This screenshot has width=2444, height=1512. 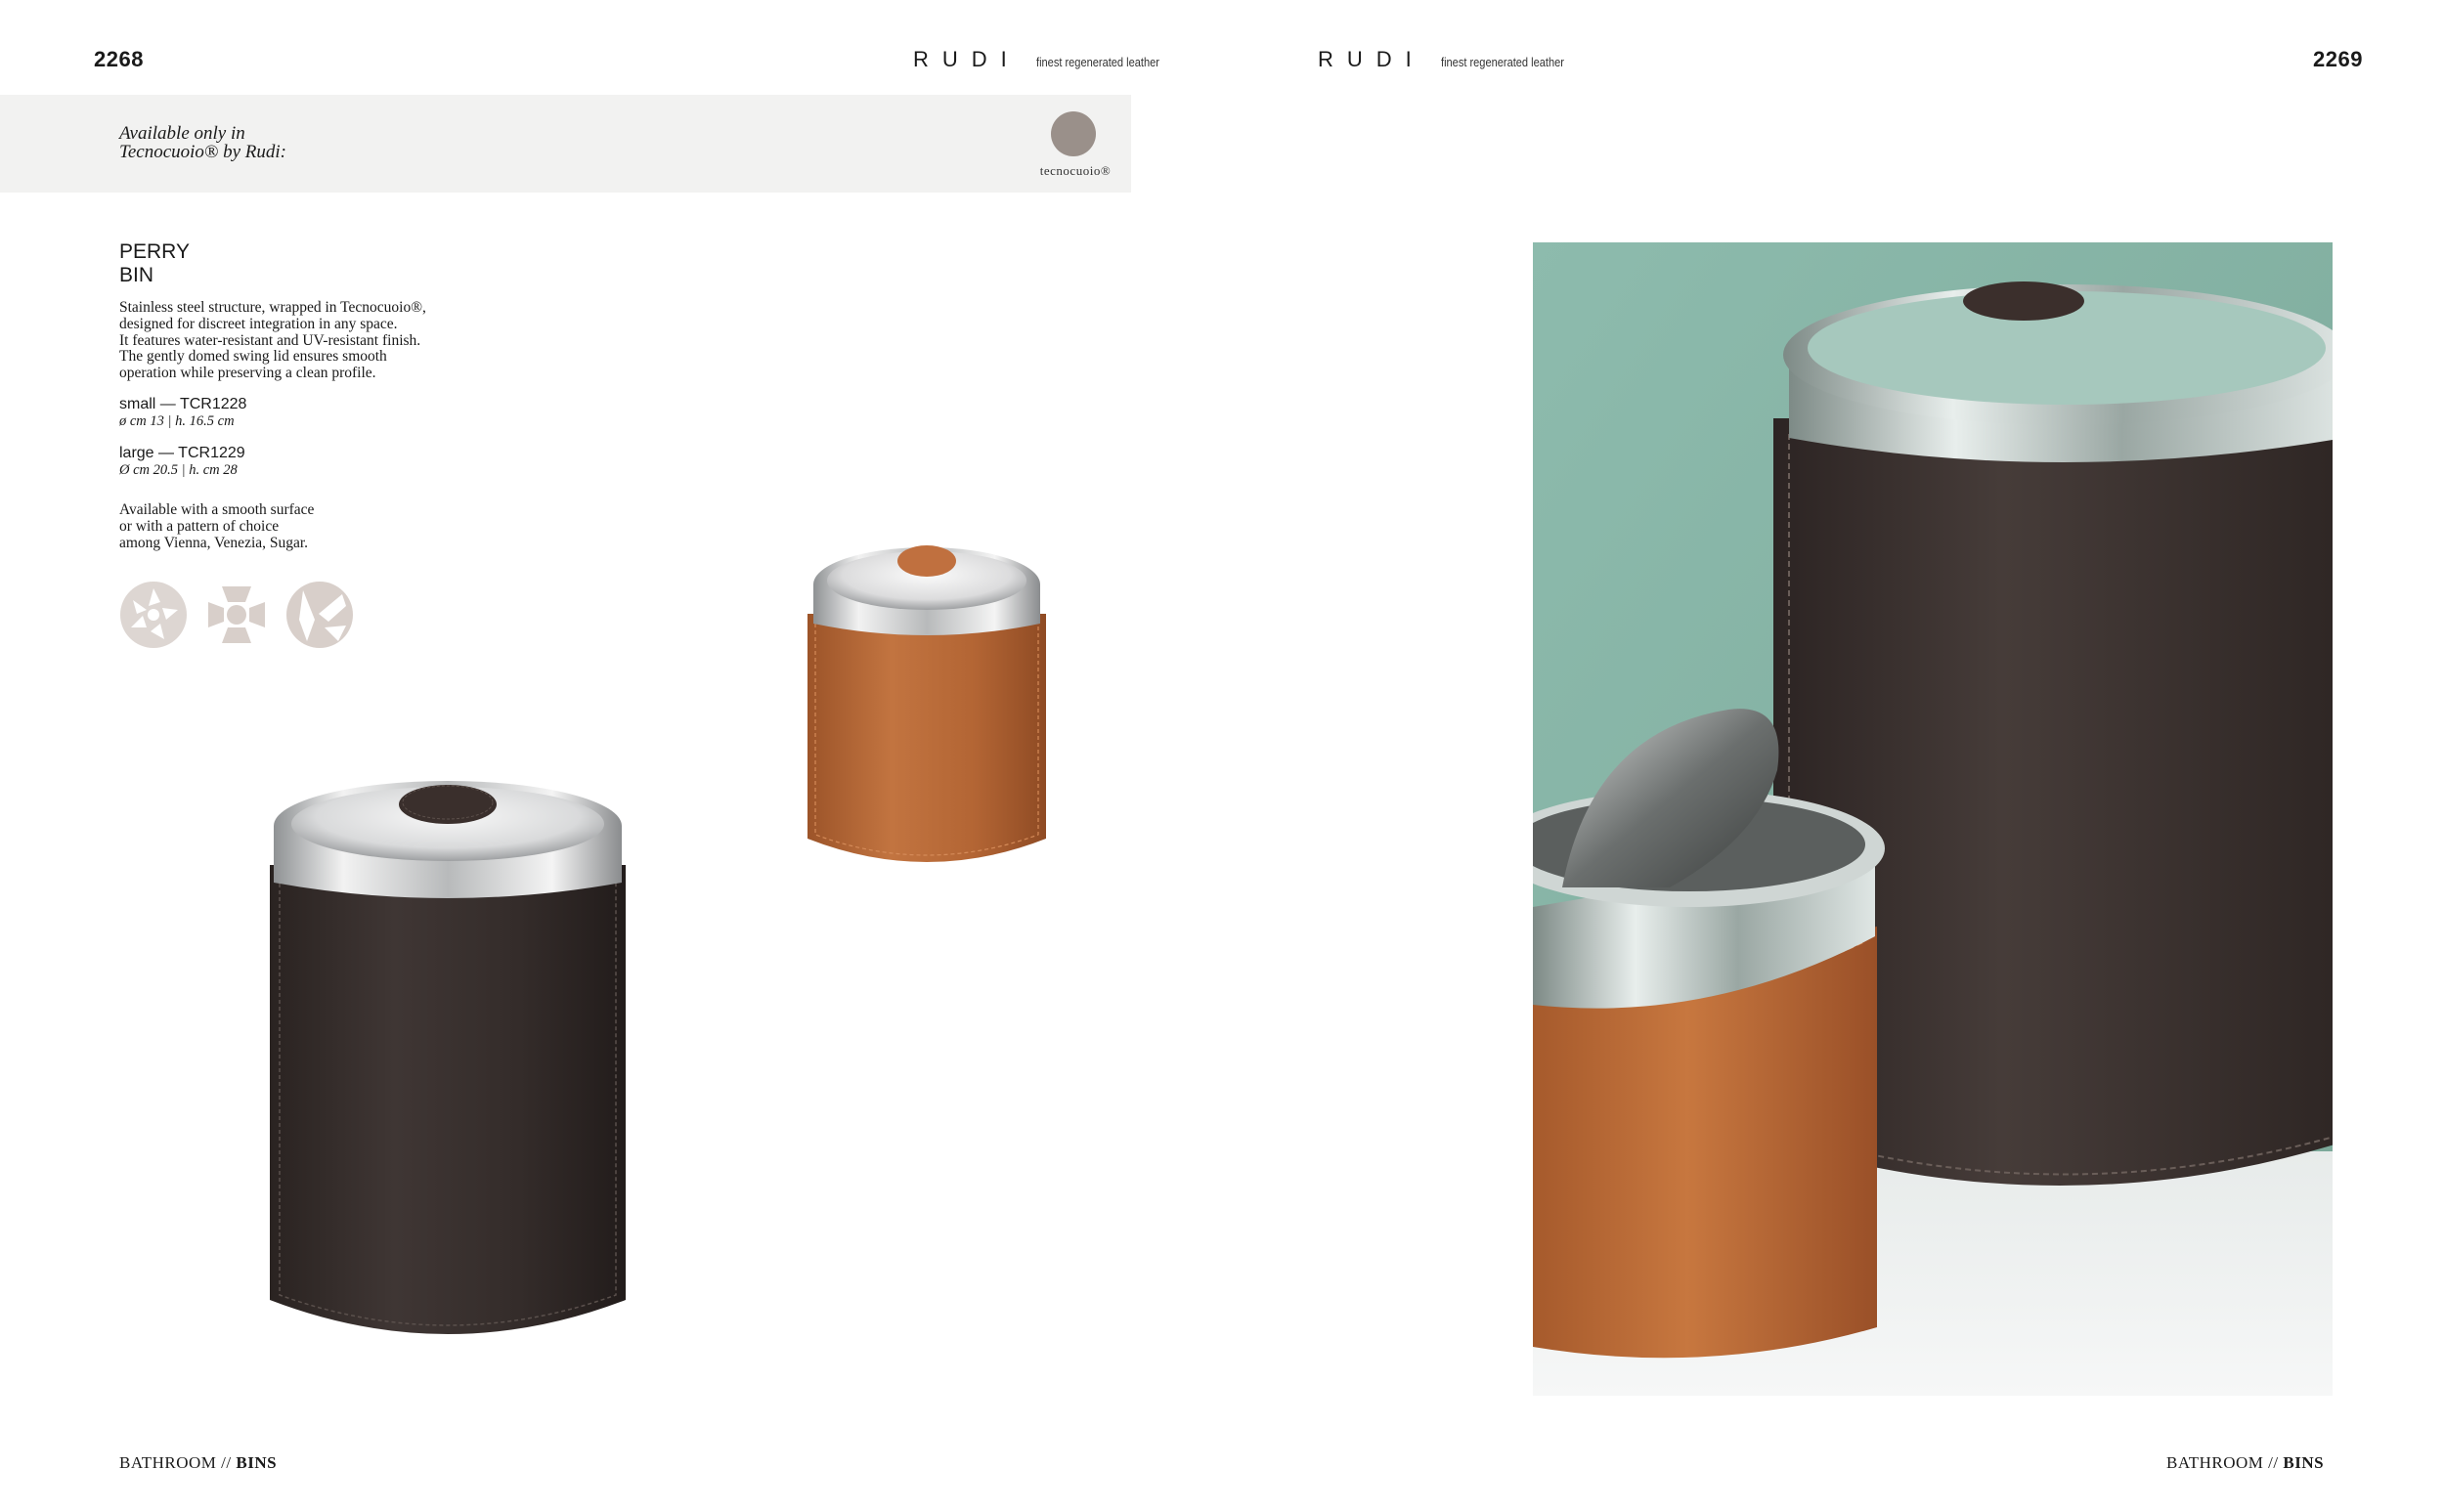 I want to click on finish-note-line: among Vienna, Venezia, Sugar., so click(x=214, y=542).